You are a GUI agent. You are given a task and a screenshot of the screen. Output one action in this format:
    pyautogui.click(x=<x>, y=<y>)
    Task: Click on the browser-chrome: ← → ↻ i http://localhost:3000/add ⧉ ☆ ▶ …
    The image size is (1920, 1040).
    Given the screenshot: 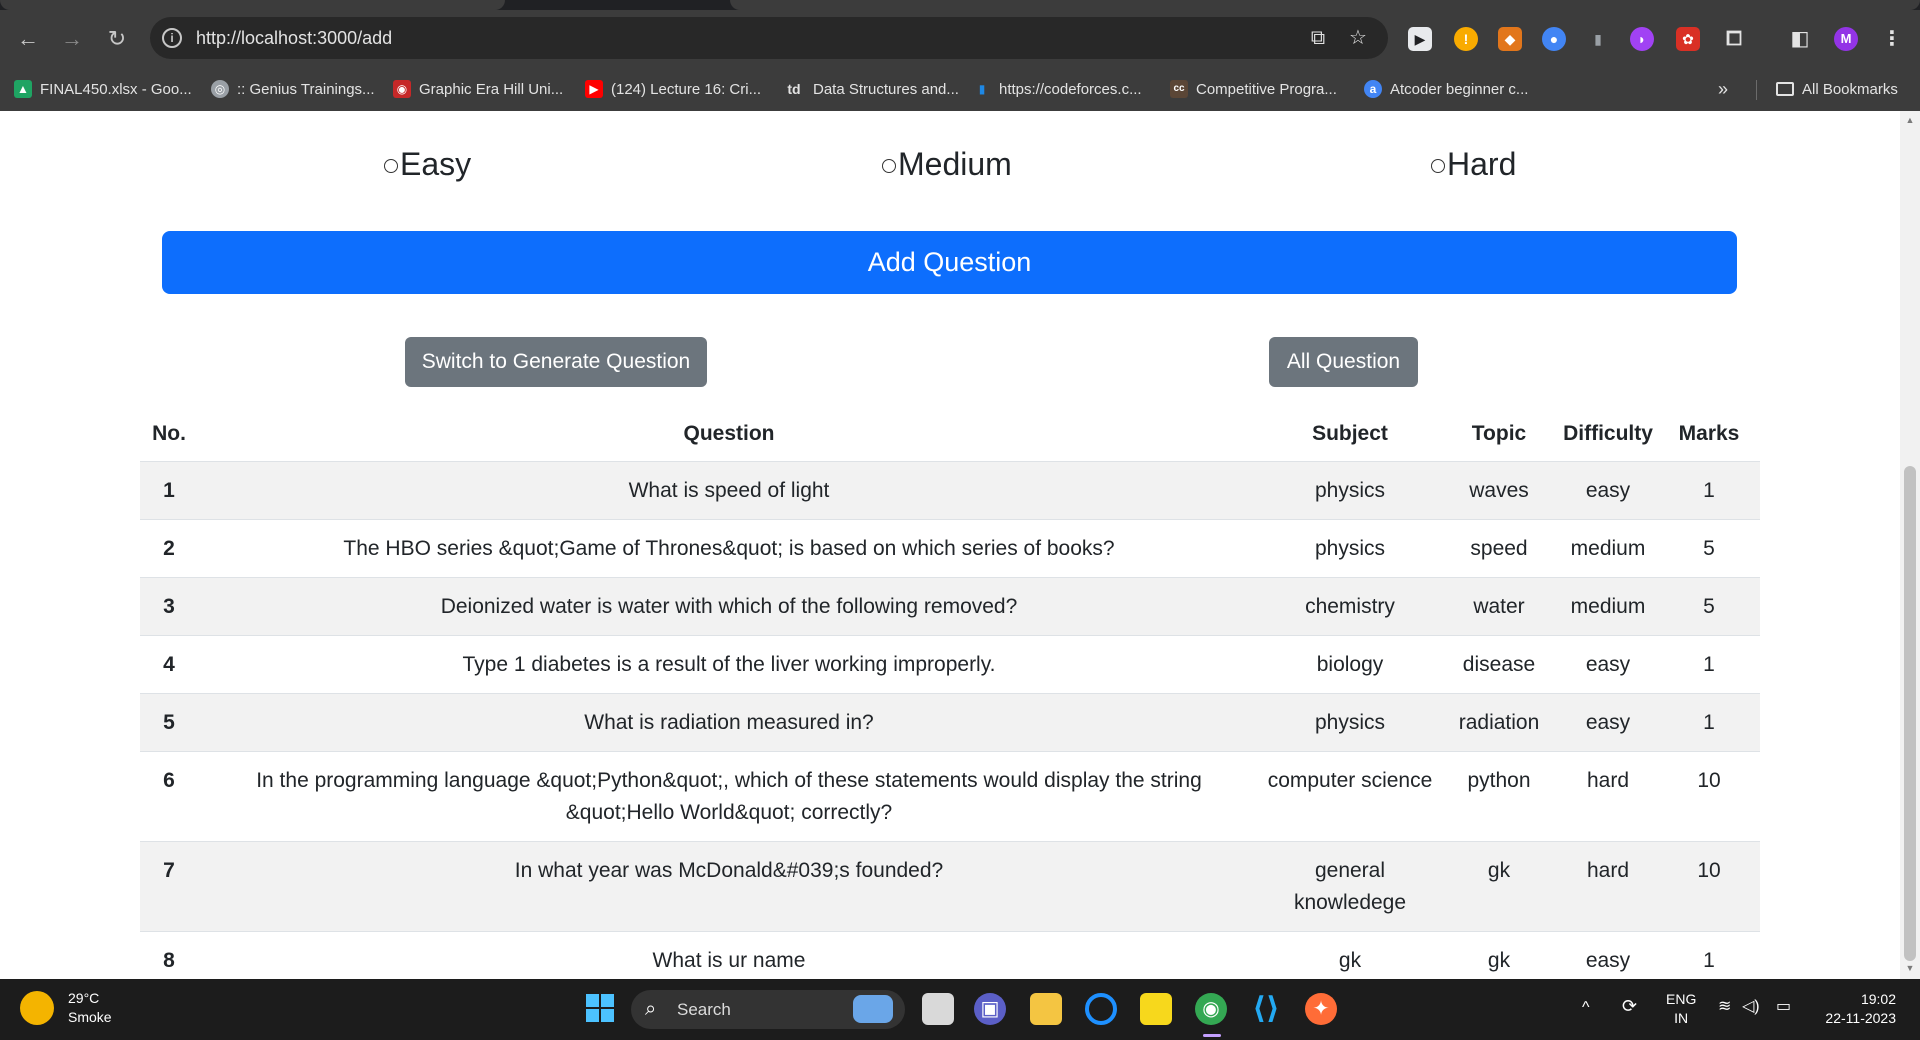 What is the action you would take?
    pyautogui.click(x=960, y=55)
    